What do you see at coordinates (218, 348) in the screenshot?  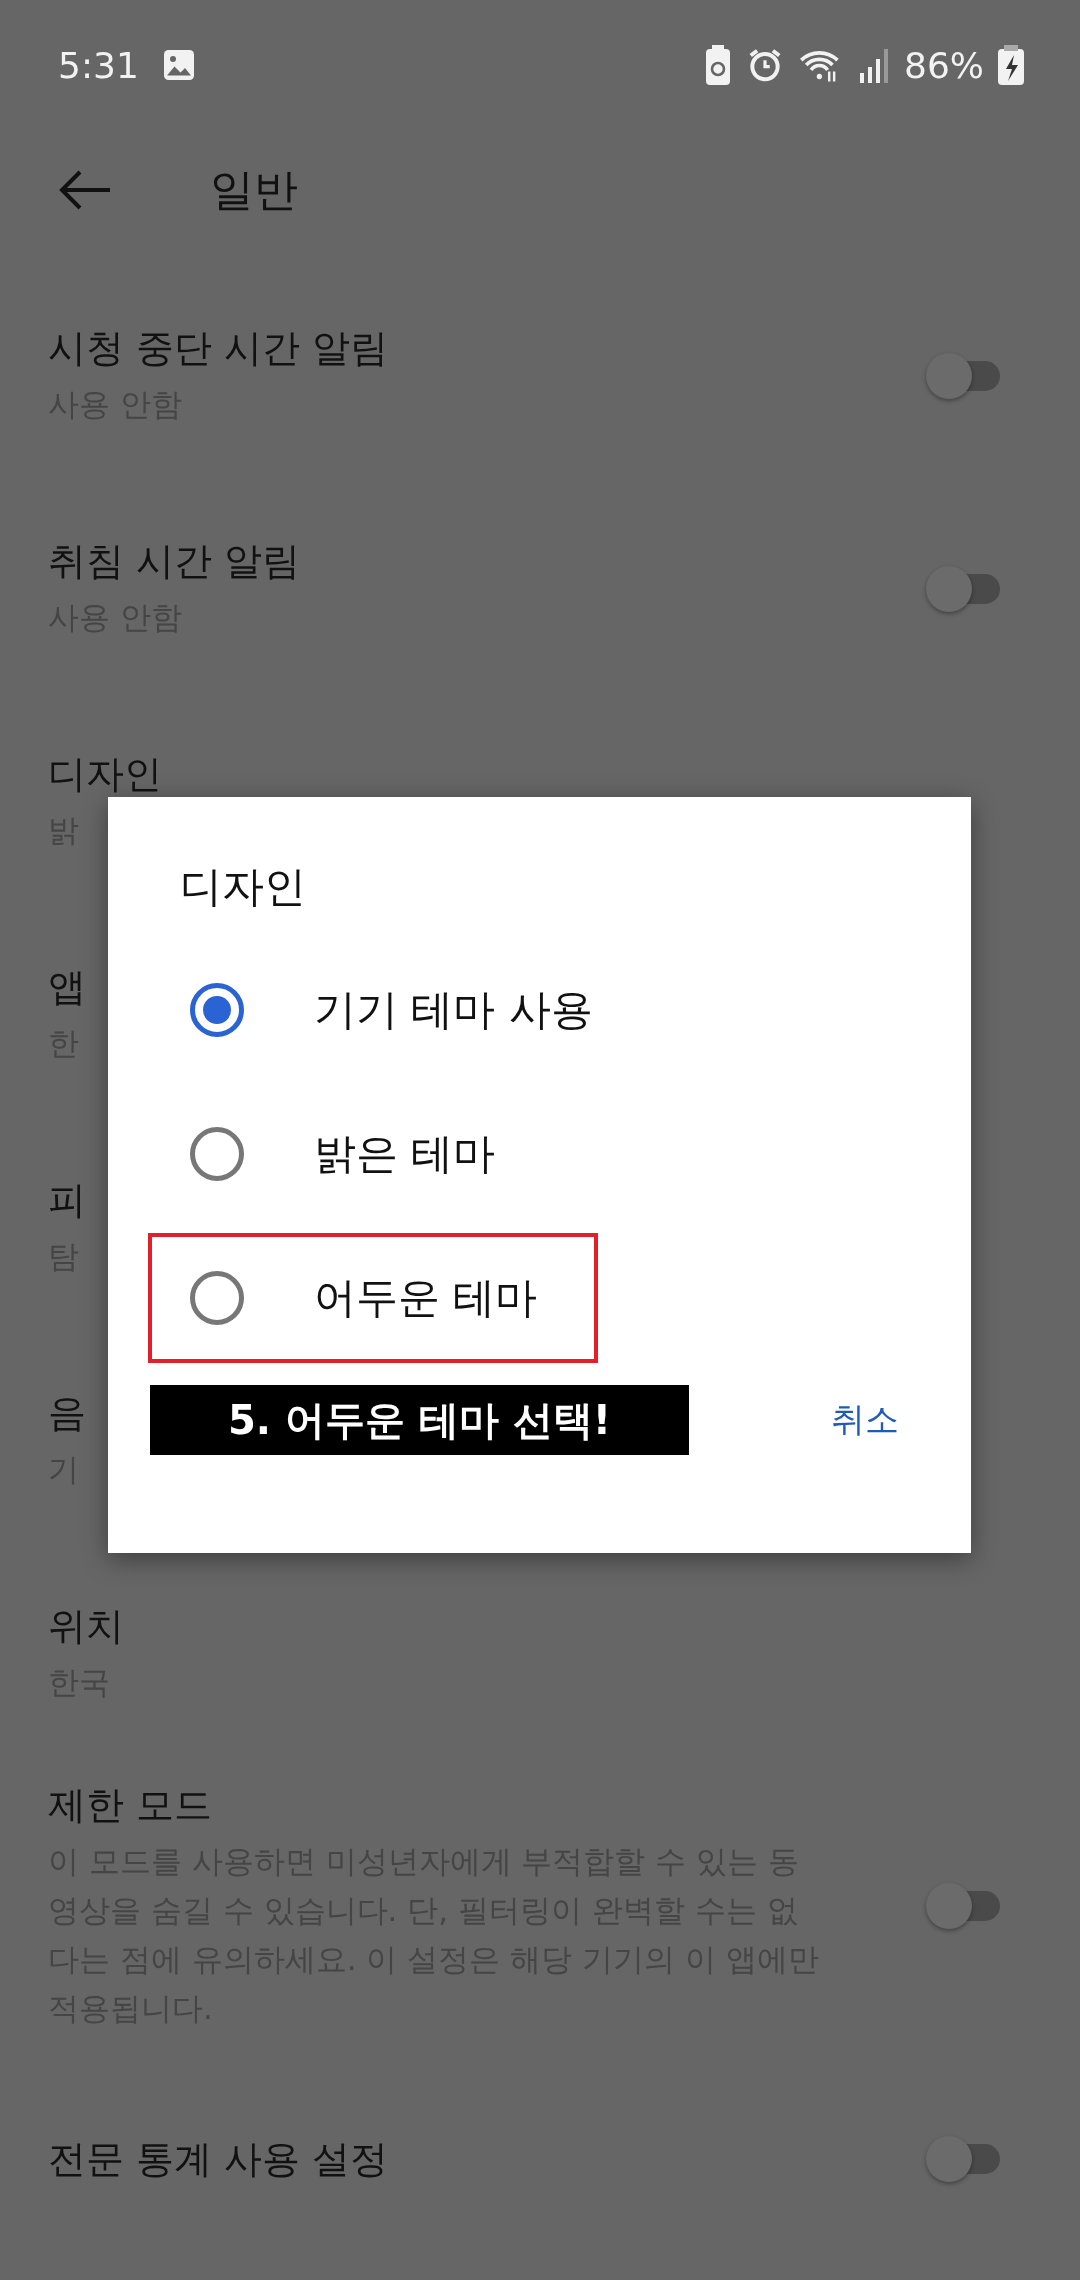 I see `setting-title: 시청 중단 시간 알림` at bounding box center [218, 348].